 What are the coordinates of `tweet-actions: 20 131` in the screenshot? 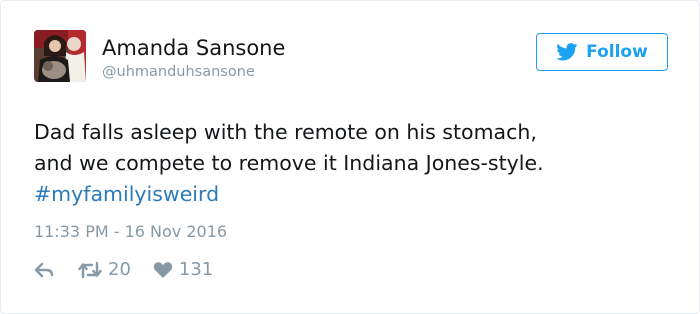 It's located at (123, 269).